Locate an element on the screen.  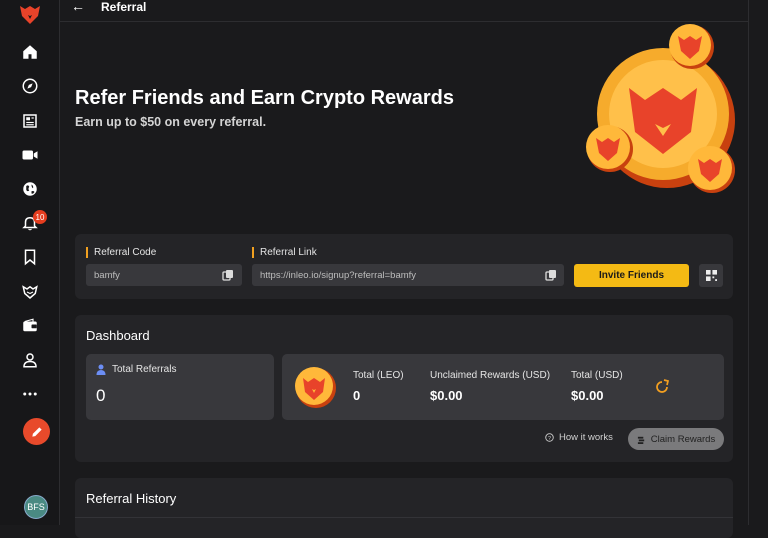
qr-icon is located at coordinates (711, 275).